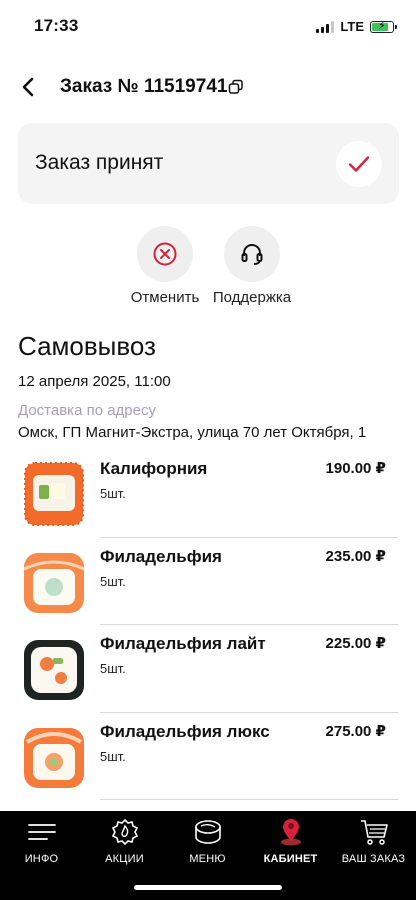  I want to click on tab-account-label: КАБИНЕТ, so click(290, 859).